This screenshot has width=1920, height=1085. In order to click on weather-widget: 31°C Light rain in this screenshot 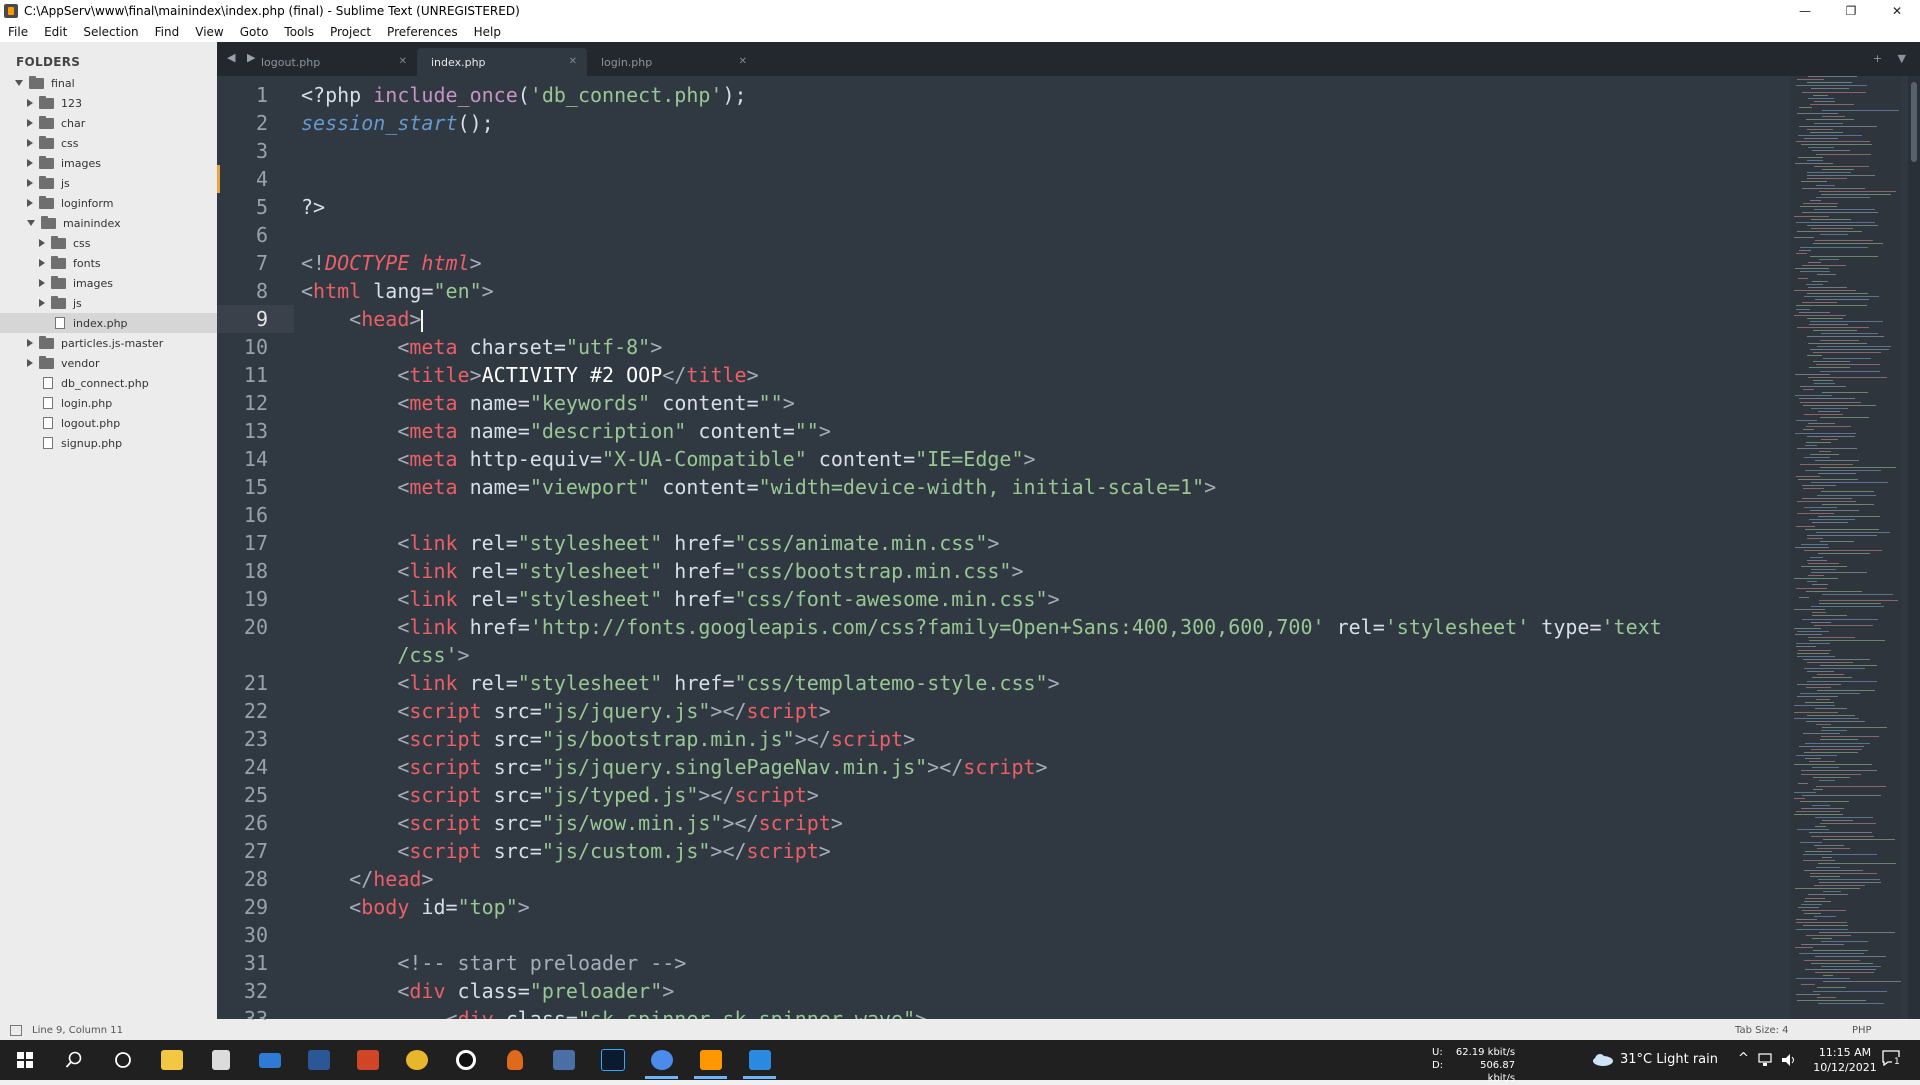, I will do `click(1655, 1059)`.